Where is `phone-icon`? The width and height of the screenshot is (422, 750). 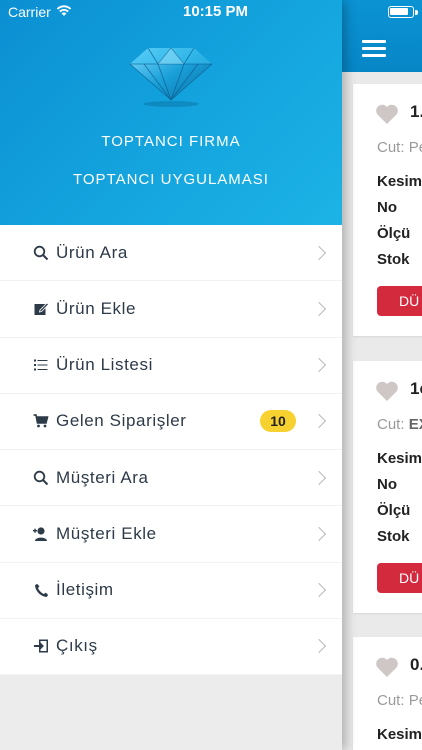
phone-icon is located at coordinates (41, 590).